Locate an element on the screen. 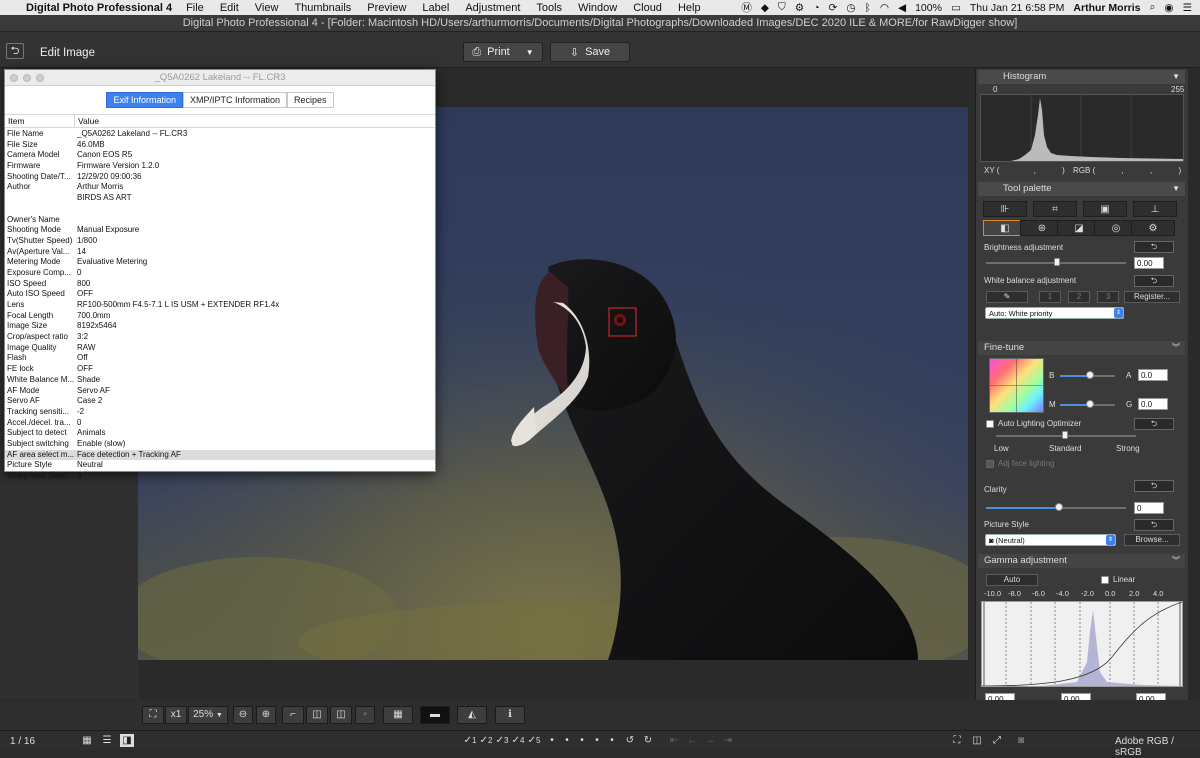 This screenshot has height=758, width=1200. highlight-warning-button: ◭ is located at coordinates (472, 715).